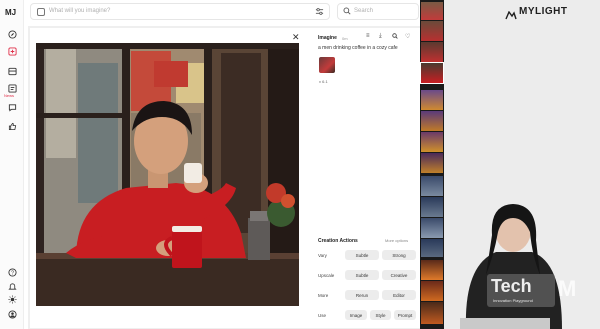 The width and height of the screenshot is (600, 329). What do you see at coordinates (12, 34) in the screenshot?
I see `compass-icon` at bounding box center [12, 34].